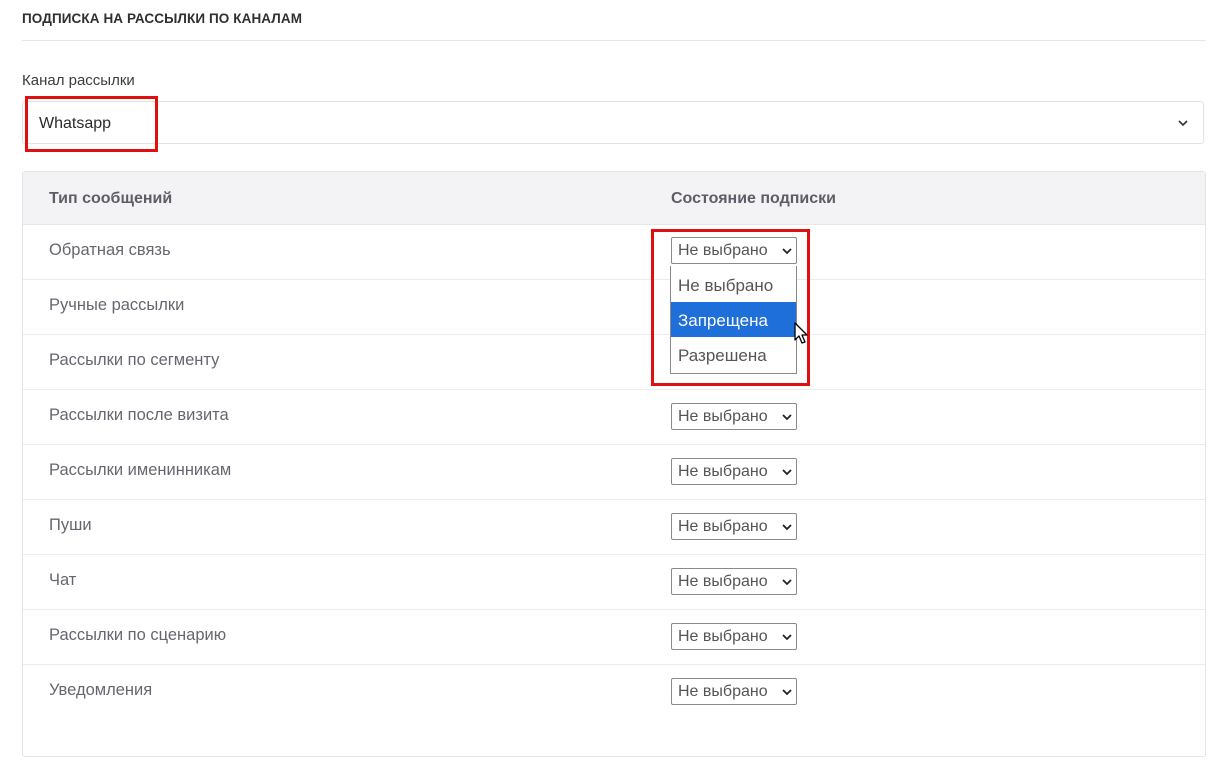 This screenshot has height=779, width=1230. Describe the element at coordinates (733, 354) in the screenshot. I see `dropdown-option: Разрешена` at that location.